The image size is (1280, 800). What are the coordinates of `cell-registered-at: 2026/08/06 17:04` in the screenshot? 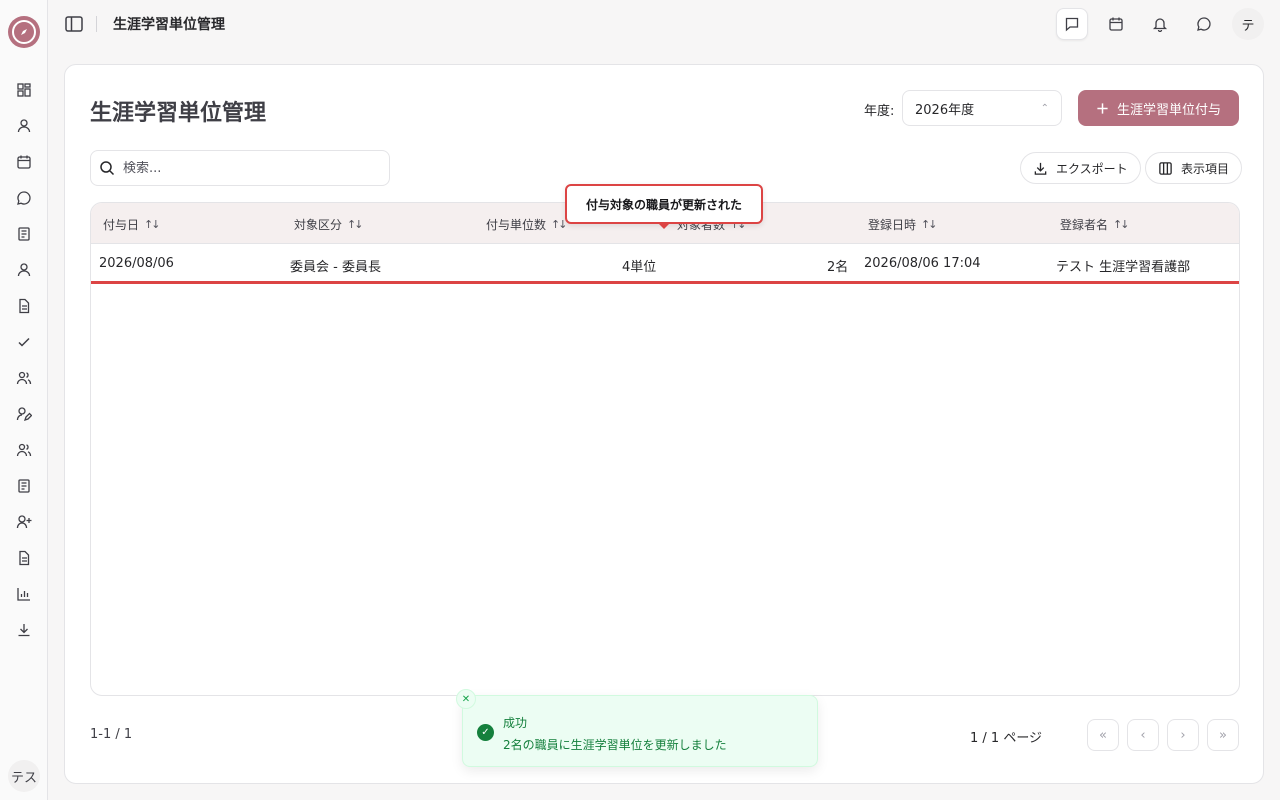 It's located at (922, 263).